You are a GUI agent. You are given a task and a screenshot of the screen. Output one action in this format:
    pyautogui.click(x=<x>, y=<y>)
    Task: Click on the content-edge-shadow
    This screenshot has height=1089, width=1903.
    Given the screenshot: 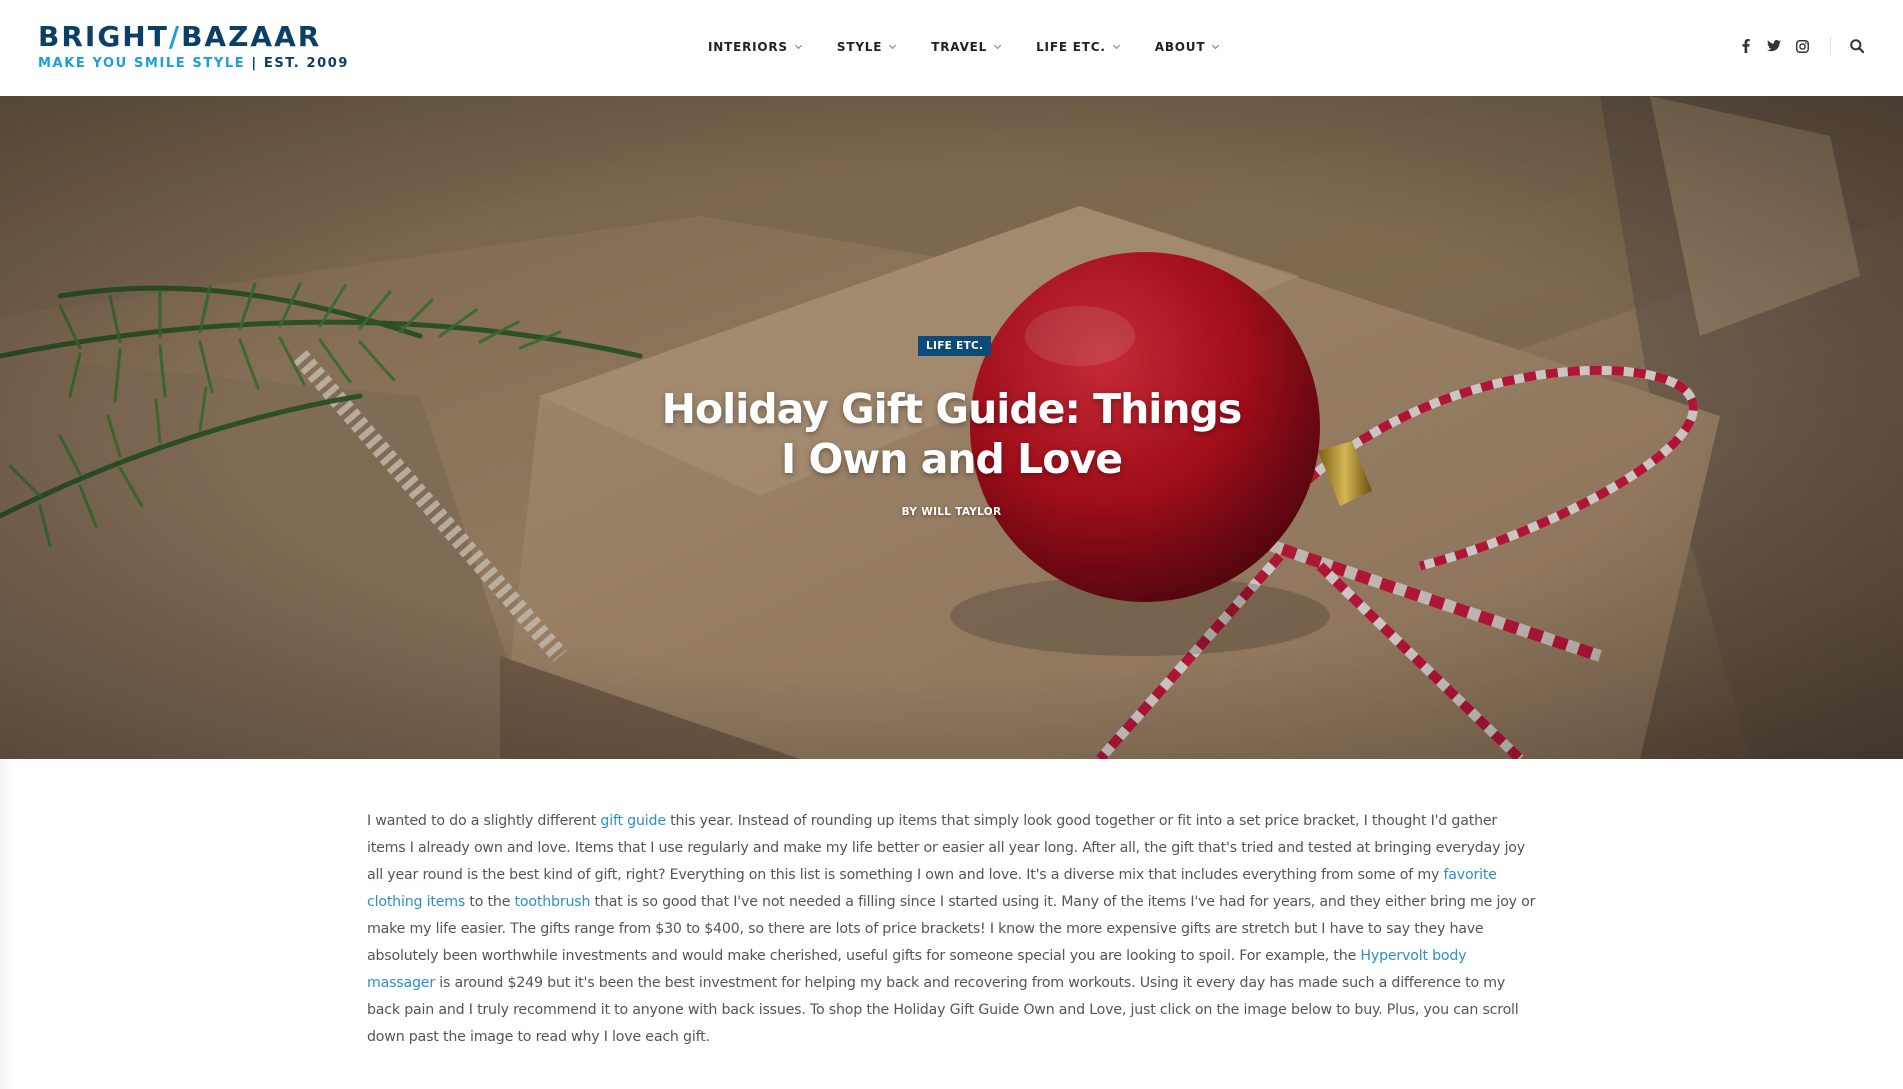 What is the action you would take?
    pyautogui.click(x=8, y=924)
    